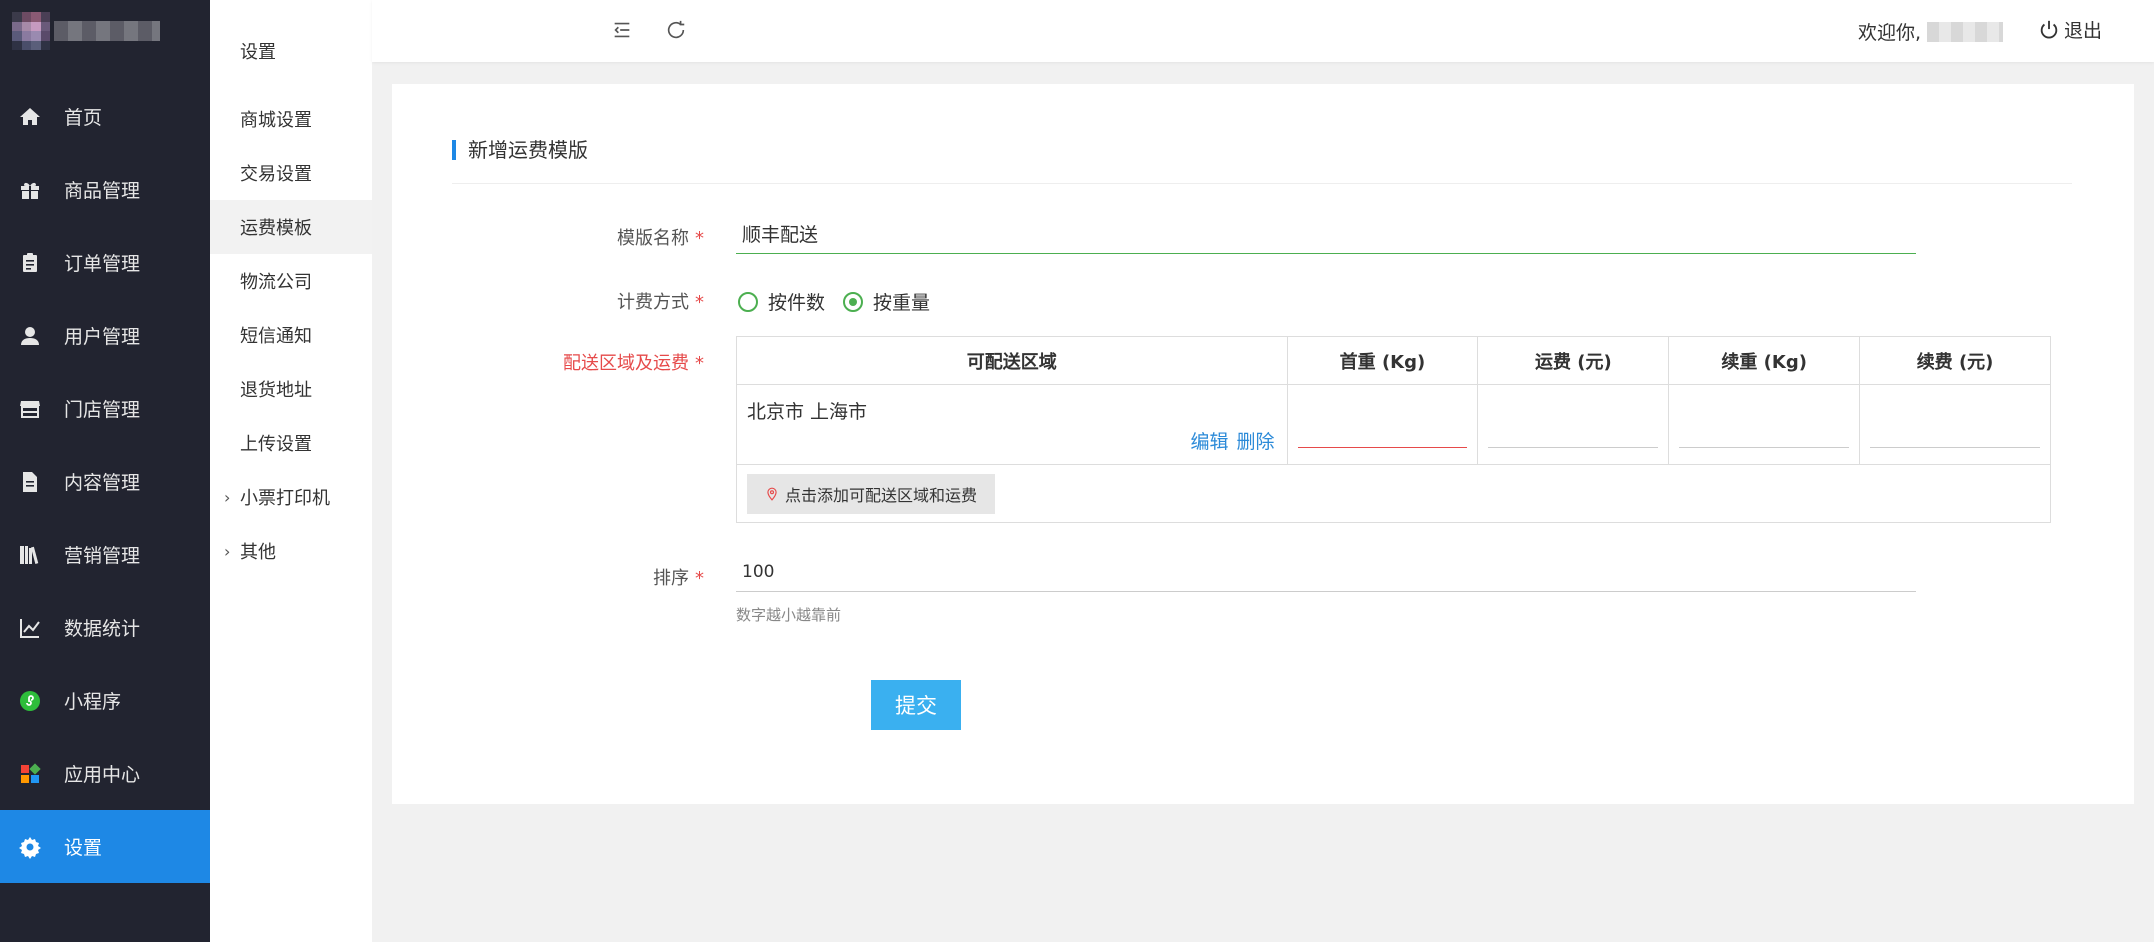 This screenshot has width=2154, height=942. I want to click on sort-input, so click(1326, 572).